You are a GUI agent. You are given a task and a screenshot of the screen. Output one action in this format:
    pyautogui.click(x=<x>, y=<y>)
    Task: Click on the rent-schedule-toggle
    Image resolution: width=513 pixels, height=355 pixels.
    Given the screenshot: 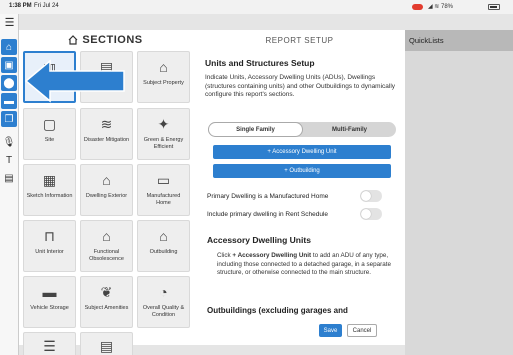 What is the action you would take?
    pyautogui.click(x=371, y=214)
    